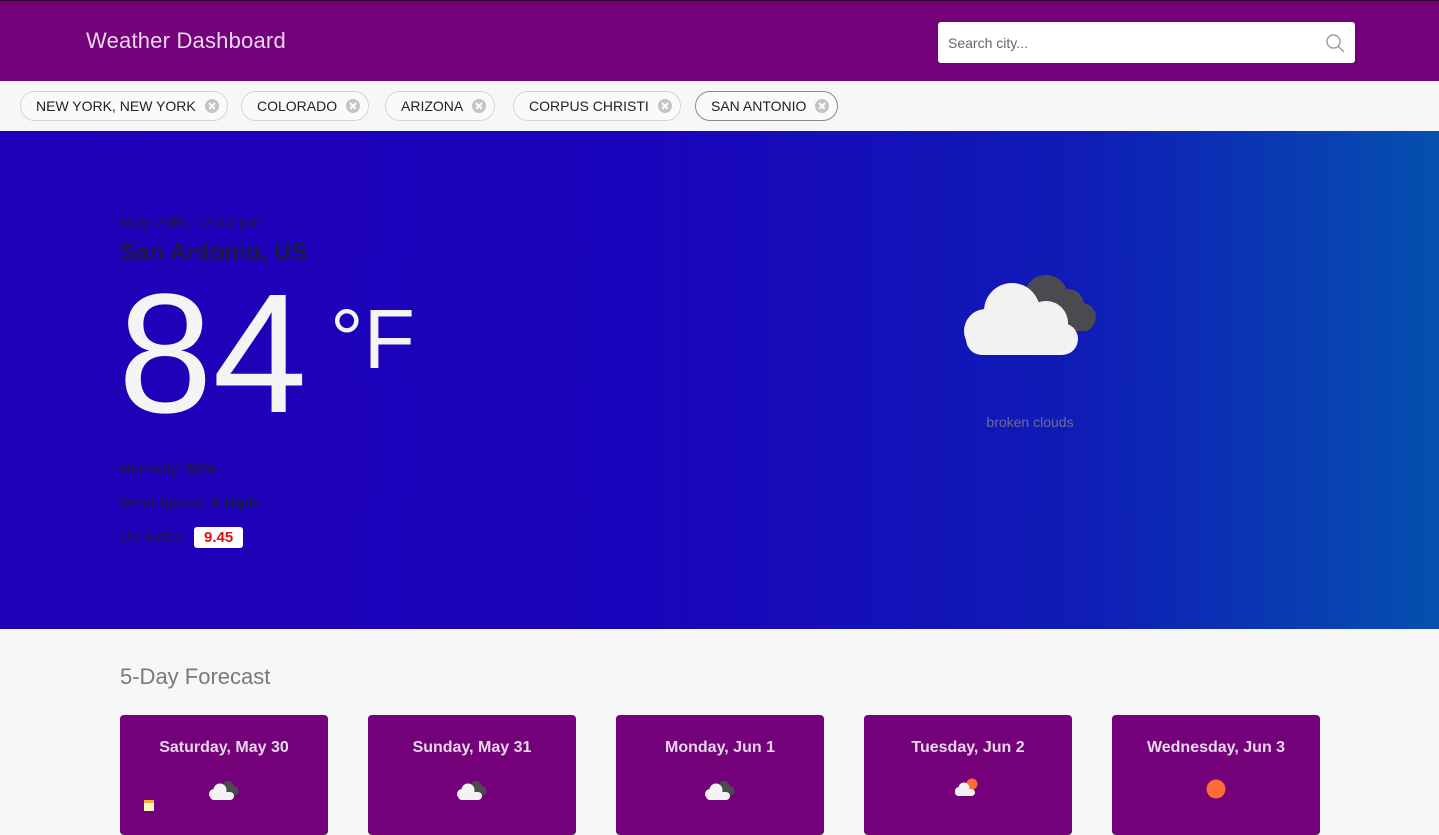 This screenshot has width=1439, height=835. Describe the element at coordinates (186, 40) in the screenshot. I see `app-title: Weather Dashboard` at that location.